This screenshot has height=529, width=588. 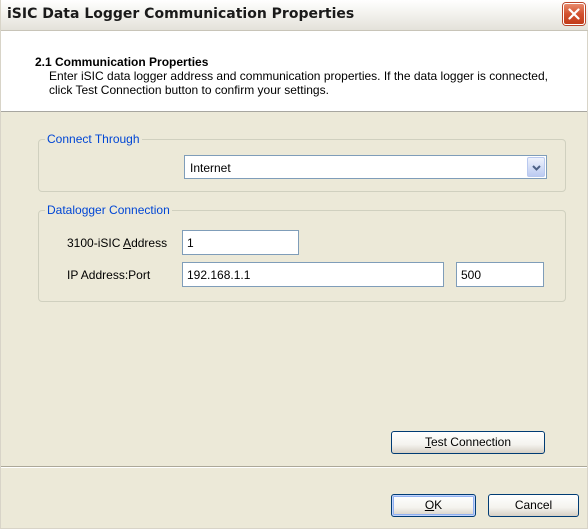 I want to click on address-label: 3100-iSIC Address, so click(x=117, y=243).